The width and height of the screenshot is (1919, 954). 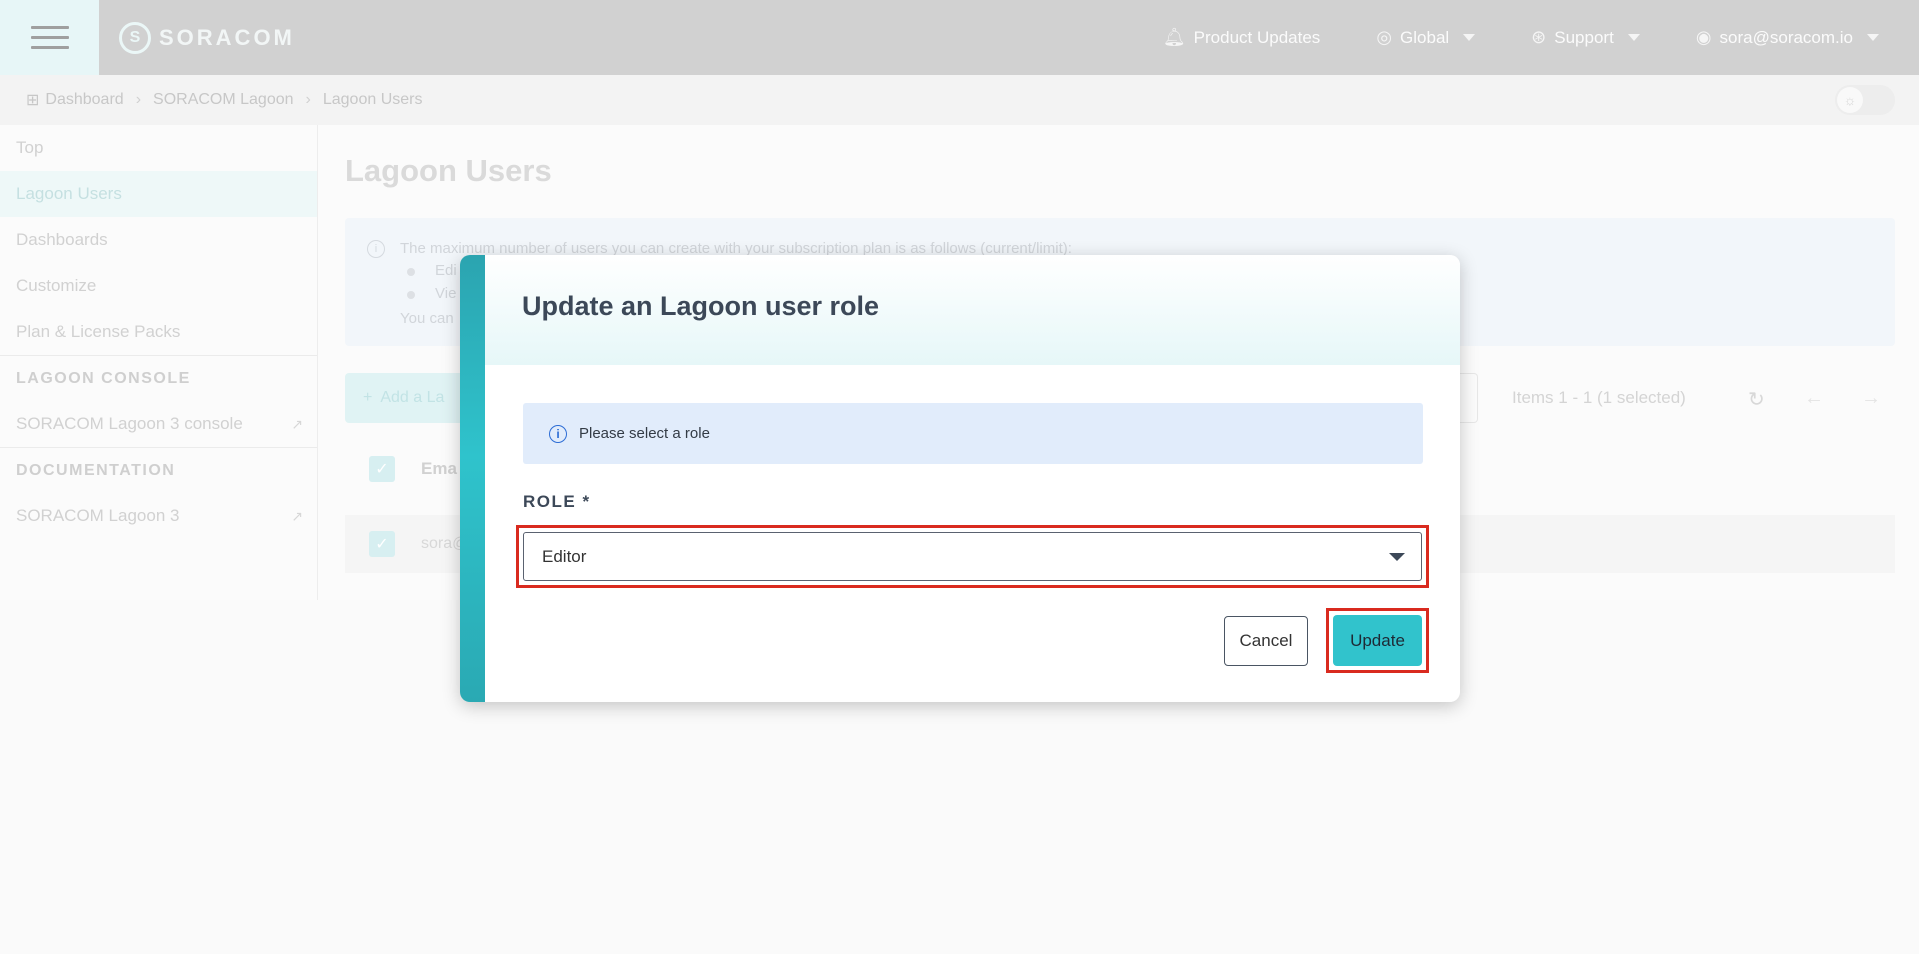 What do you see at coordinates (1266, 641) in the screenshot?
I see `cancel-button: Cancel` at bounding box center [1266, 641].